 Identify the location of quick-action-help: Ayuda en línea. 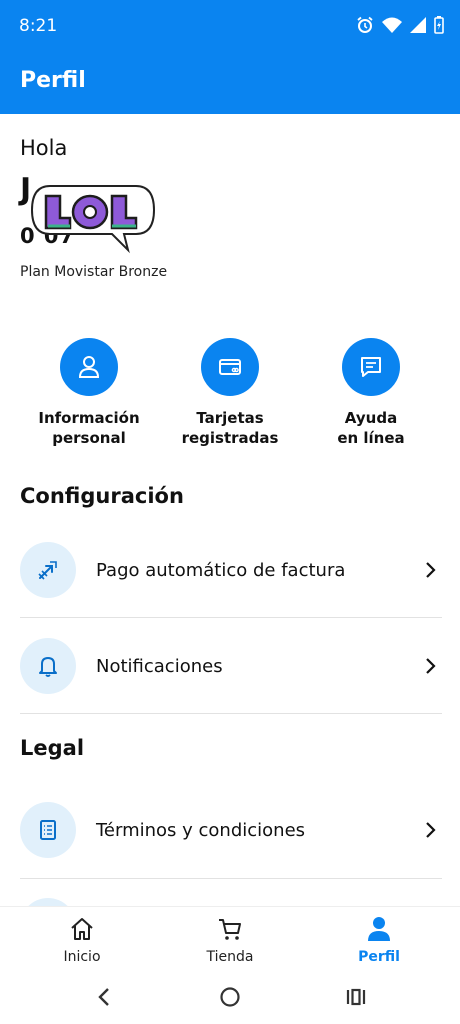
(371, 393).